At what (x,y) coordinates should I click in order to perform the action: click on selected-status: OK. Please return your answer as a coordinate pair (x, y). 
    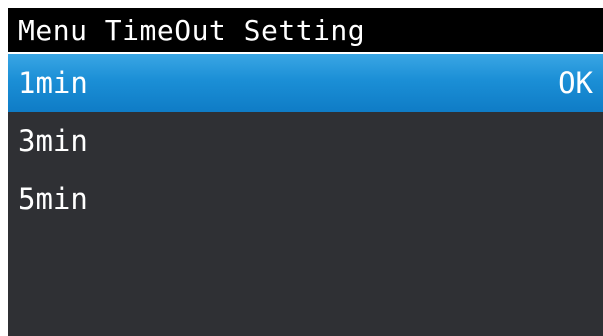
    Looking at the image, I should click on (575, 83).